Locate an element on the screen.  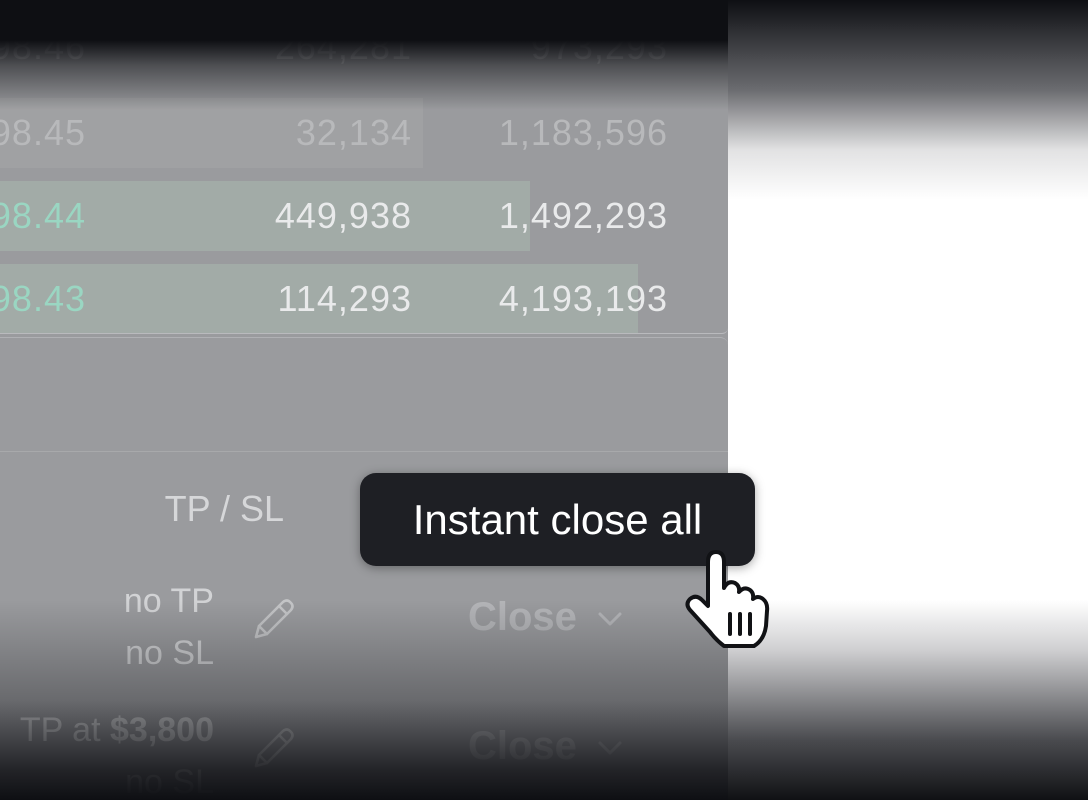
tp-prefix: TP at is located at coordinates (60, 730).